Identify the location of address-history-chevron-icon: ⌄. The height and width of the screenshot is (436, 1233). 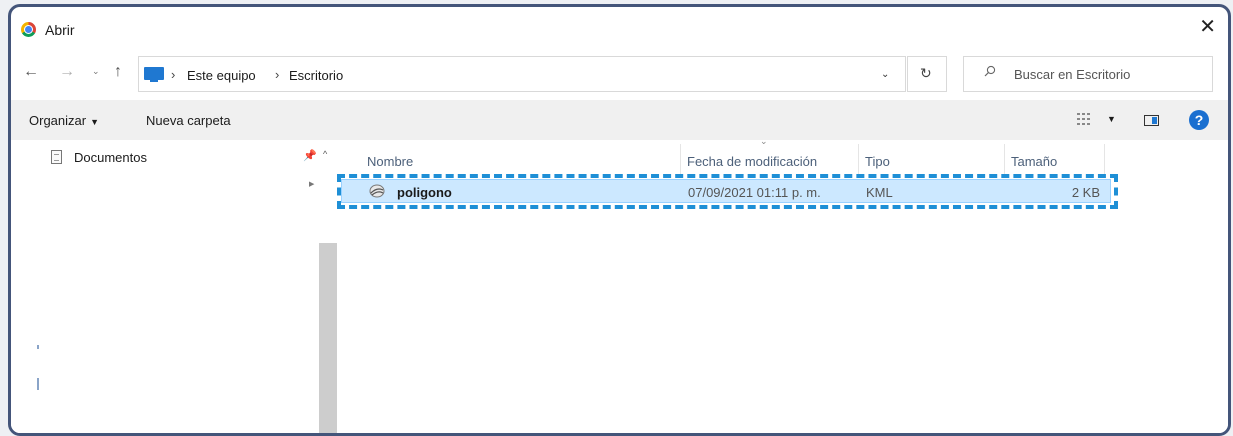
(885, 74).